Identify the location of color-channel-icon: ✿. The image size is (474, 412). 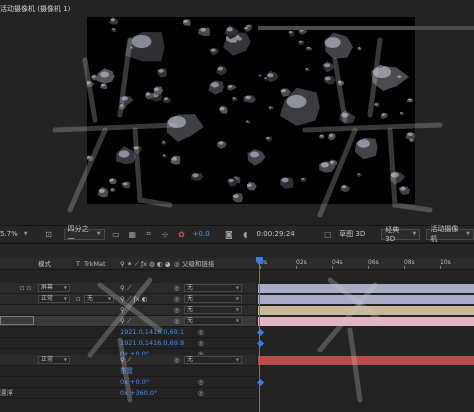
(181, 234).